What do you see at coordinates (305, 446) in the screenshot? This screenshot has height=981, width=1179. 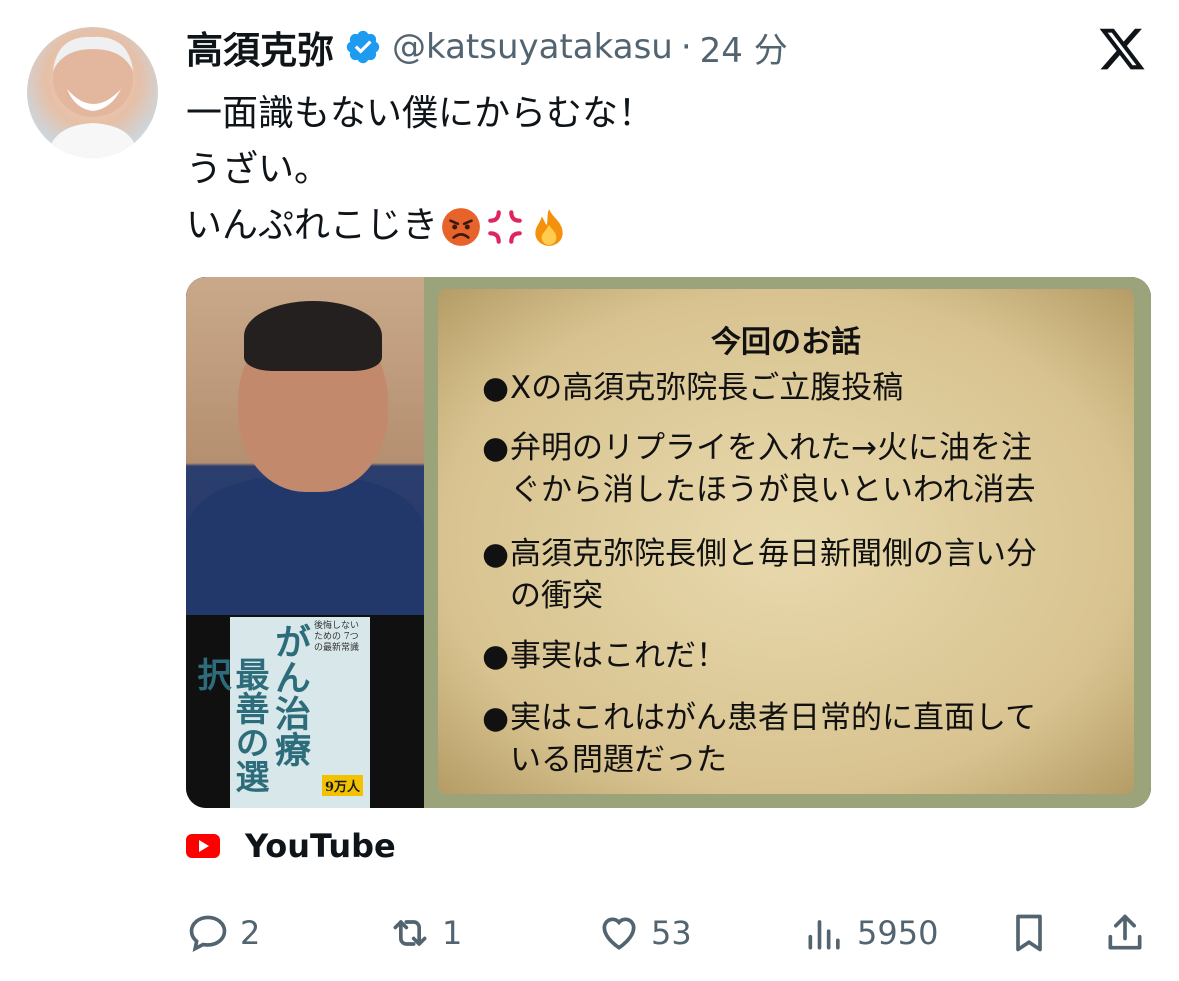 I see `video-presenter` at bounding box center [305, 446].